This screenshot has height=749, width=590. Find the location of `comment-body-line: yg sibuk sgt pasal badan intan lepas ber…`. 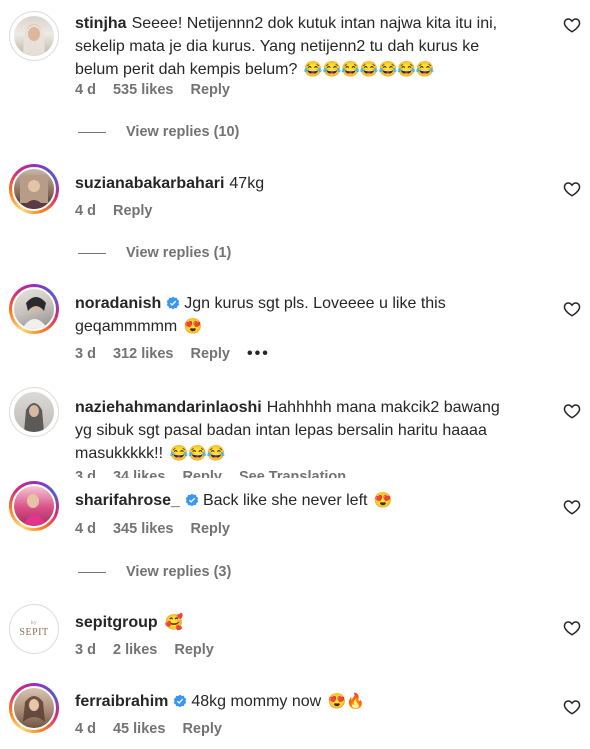

comment-body-line: yg sibuk sgt pasal badan intan lepas ber… is located at coordinates (281, 430).